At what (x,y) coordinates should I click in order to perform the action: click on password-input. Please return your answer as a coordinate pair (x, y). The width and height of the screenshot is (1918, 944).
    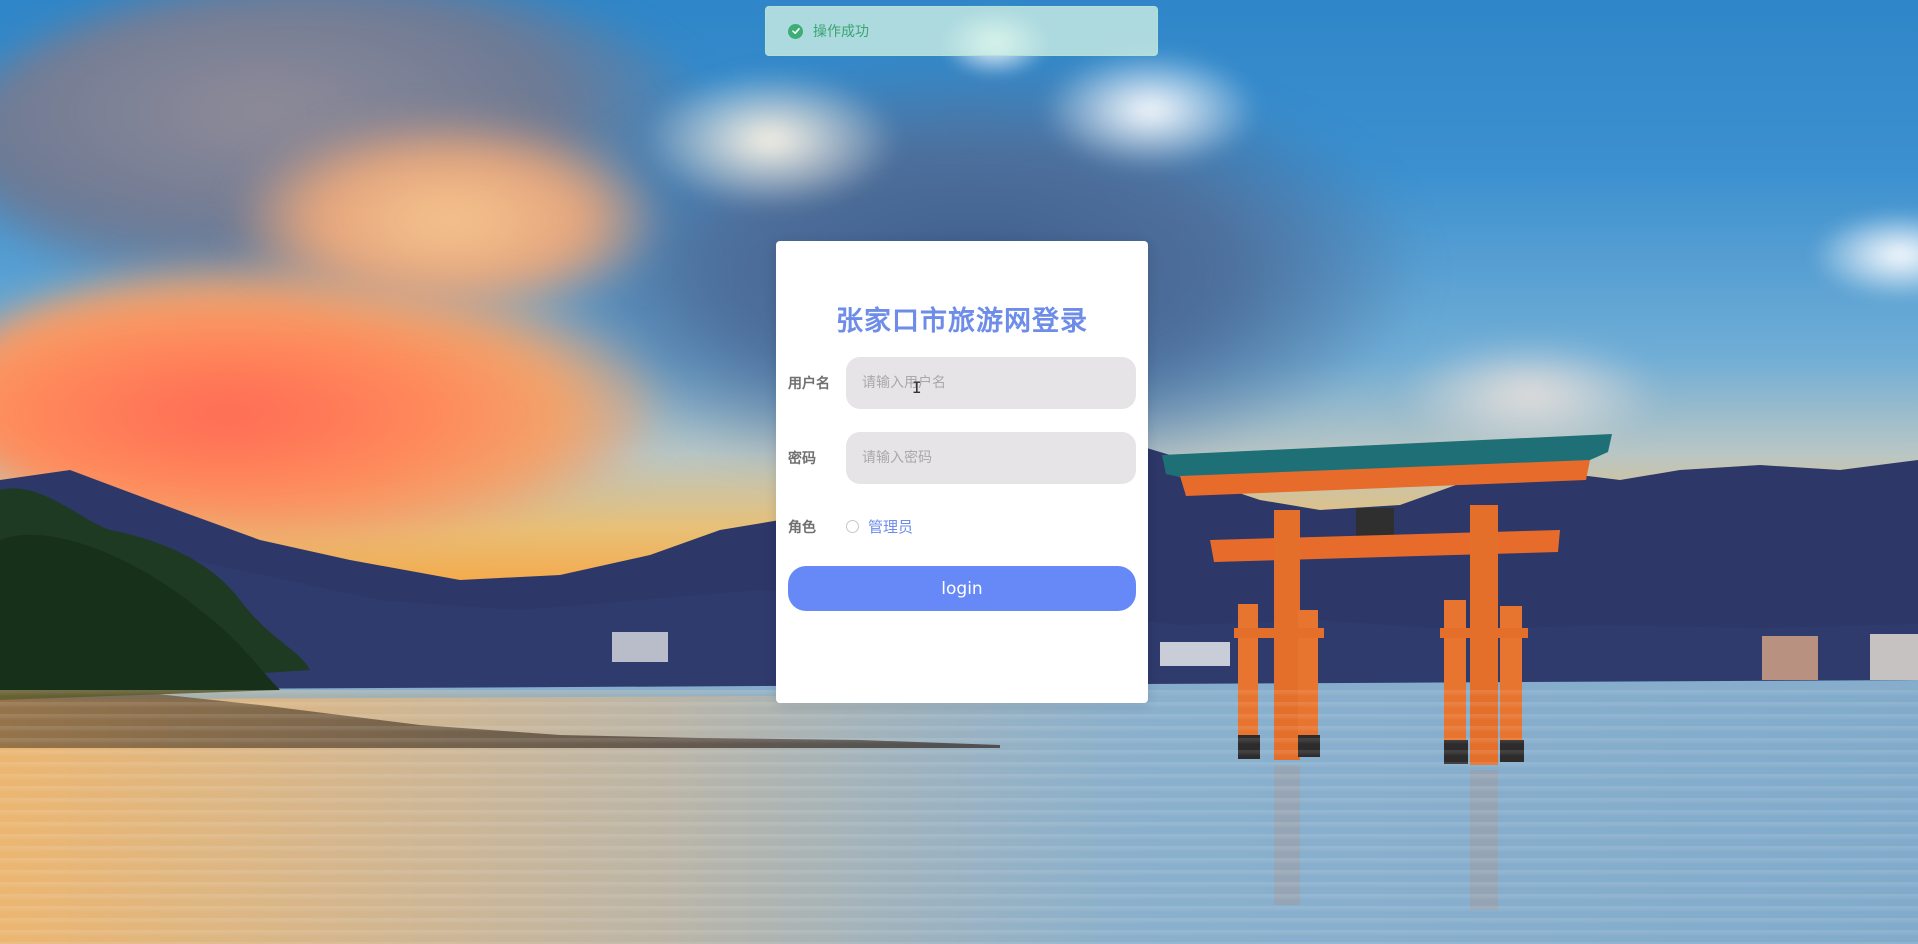
    Looking at the image, I should click on (991, 458).